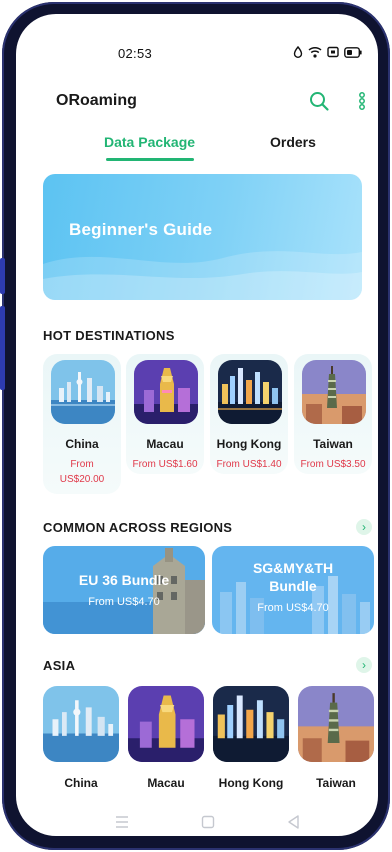 This screenshot has width=392, height=852. Describe the element at coordinates (293, 142) in the screenshot. I see `tab-orders: Orders` at that location.